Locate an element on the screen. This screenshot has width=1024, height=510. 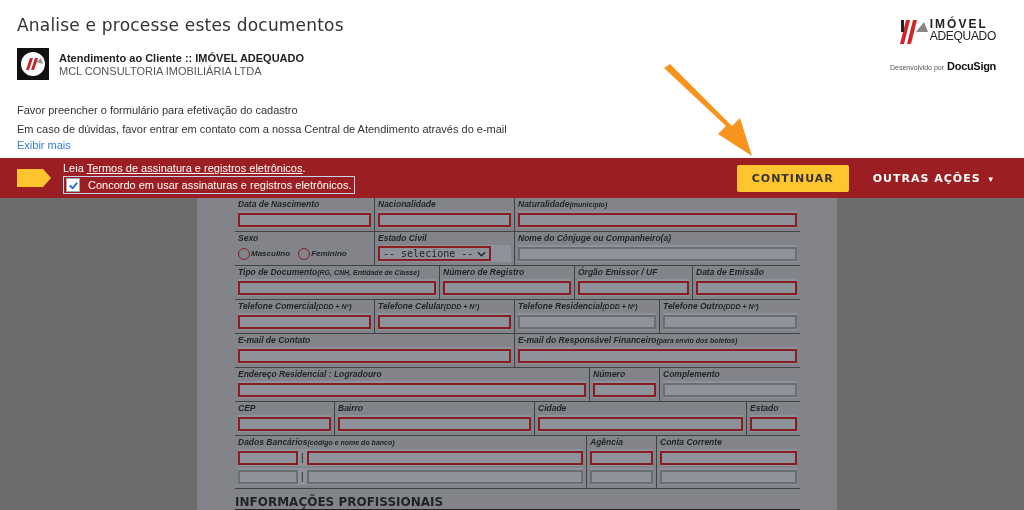
other-actions-button: OUTRAS AÇÕES ▾ is located at coordinates (933, 178).